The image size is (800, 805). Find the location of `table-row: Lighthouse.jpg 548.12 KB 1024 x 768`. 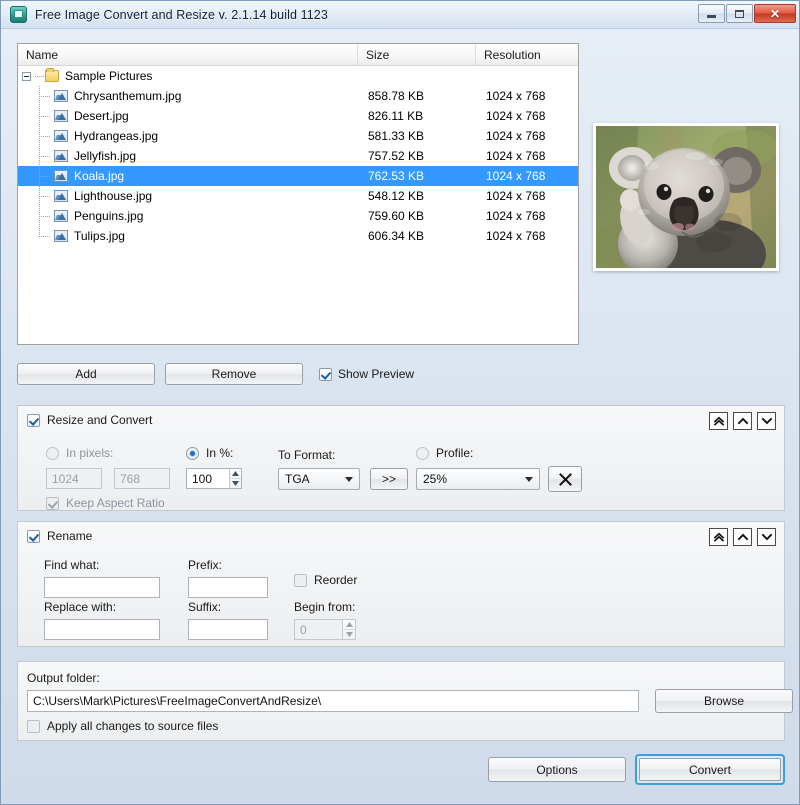

table-row: Lighthouse.jpg 548.12 KB 1024 x 768 is located at coordinates (298, 196).